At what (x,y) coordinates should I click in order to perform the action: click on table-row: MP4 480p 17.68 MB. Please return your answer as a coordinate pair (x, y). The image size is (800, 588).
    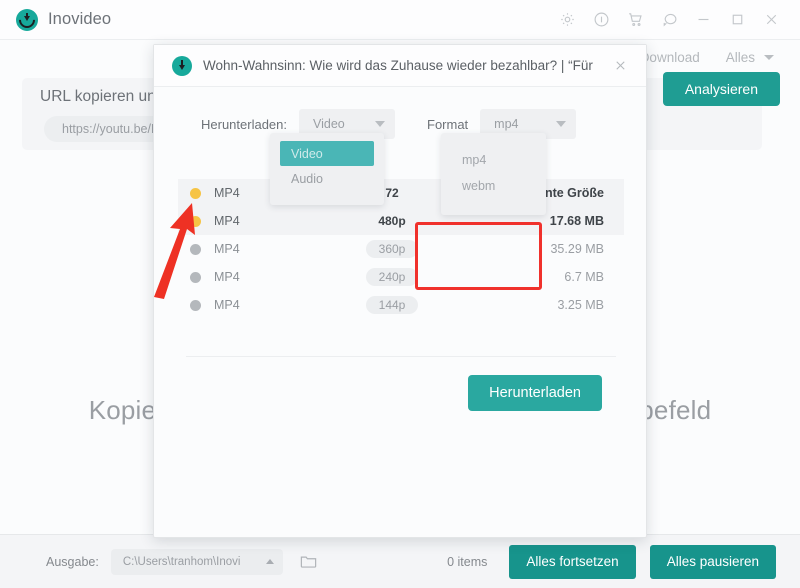
    Looking at the image, I should click on (401, 221).